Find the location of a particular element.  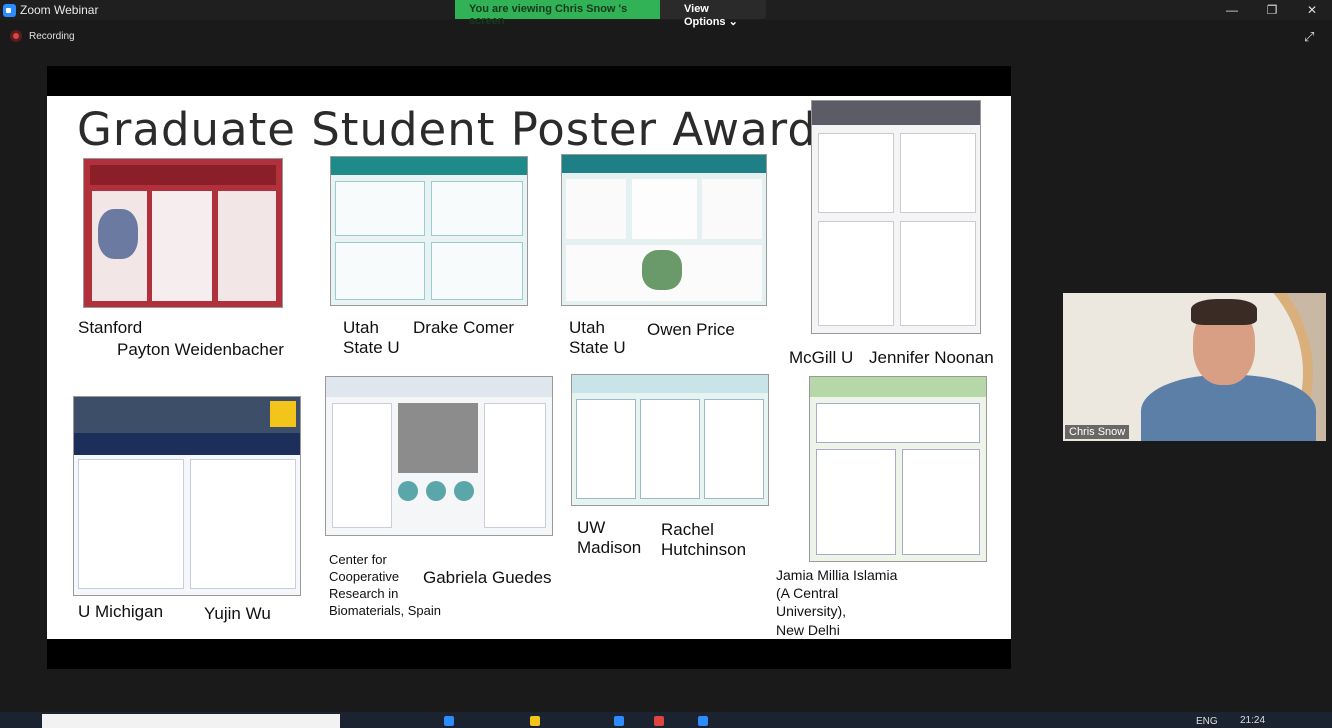

inst-line: Jamia Millia Islamia is located at coordinates (837, 575).